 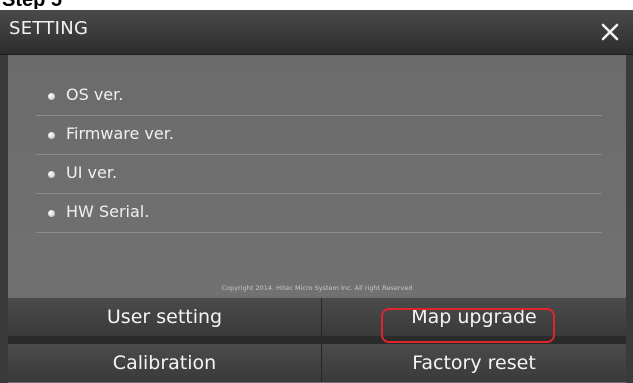 What do you see at coordinates (629, 219) in the screenshot?
I see `panel-edge-right` at bounding box center [629, 219].